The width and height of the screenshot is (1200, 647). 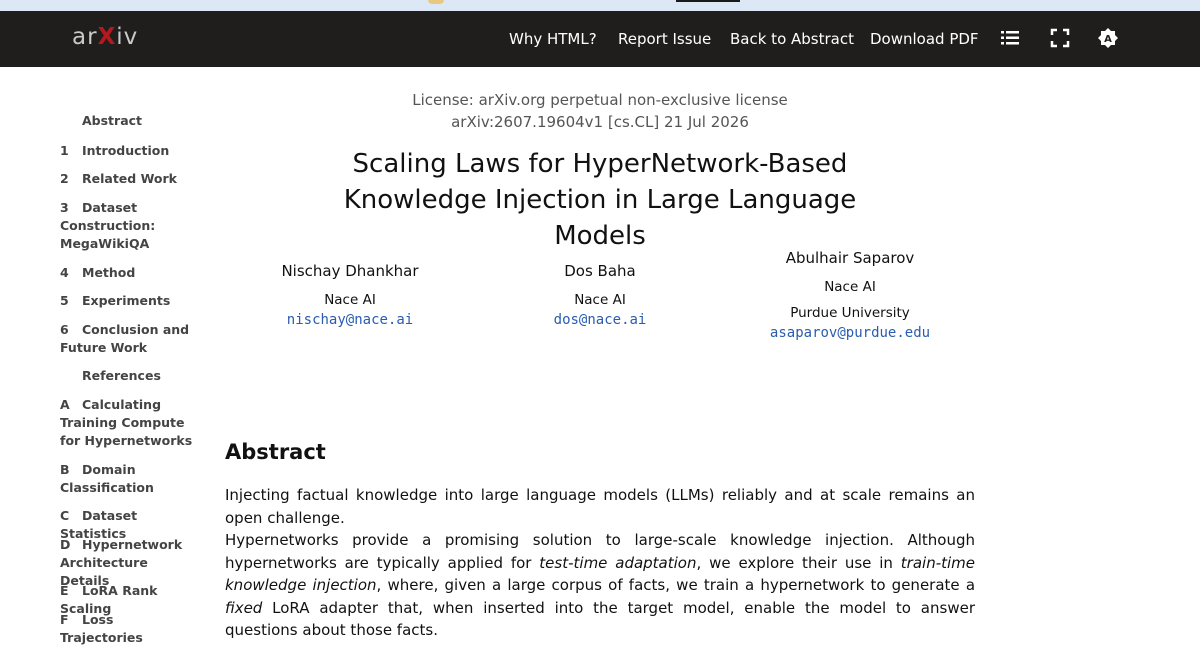 I want to click on author-email: dos@nace.ai, so click(x=600, y=320).